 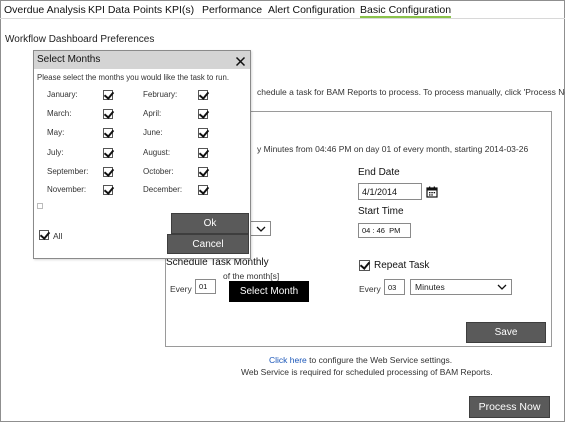 I want to click on tab-basic-configuration: Basic Configuration, so click(x=406, y=11).